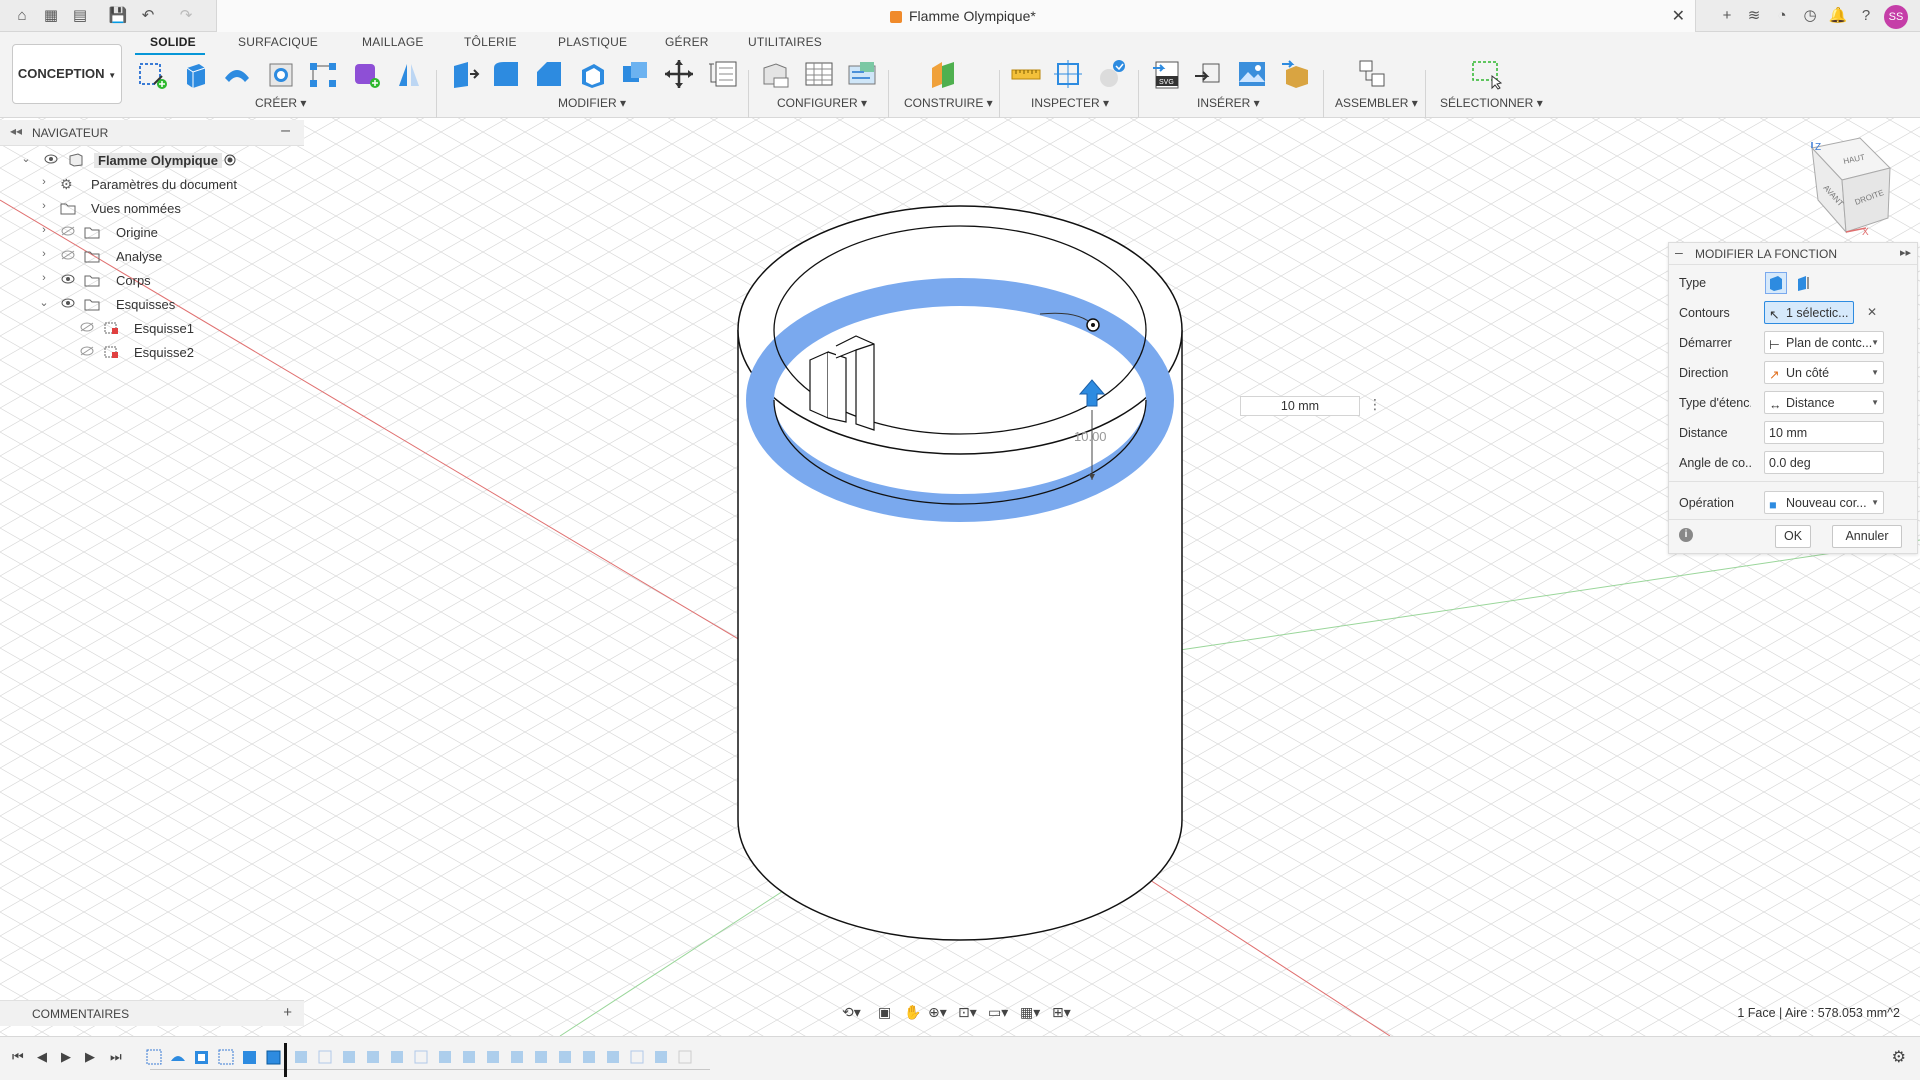 This screenshot has height=1080, width=1920. Describe the element at coordinates (785, 42) in the screenshot. I see `tab-utilitaires: UTILITAIRES` at that location.